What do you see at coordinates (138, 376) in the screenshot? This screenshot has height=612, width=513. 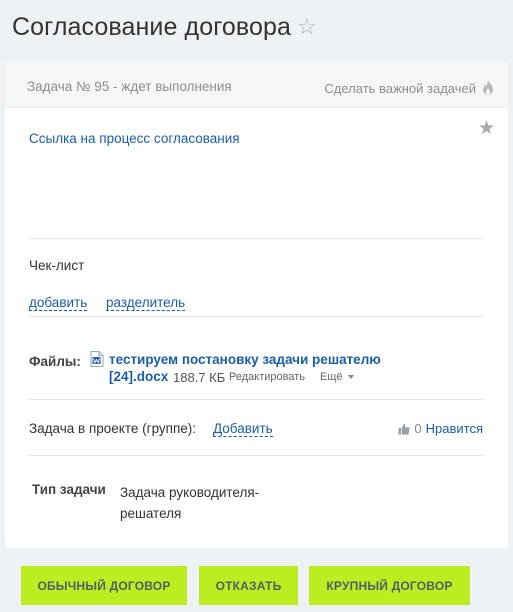 I see `file-name-link-continued: [24].docx` at bounding box center [138, 376].